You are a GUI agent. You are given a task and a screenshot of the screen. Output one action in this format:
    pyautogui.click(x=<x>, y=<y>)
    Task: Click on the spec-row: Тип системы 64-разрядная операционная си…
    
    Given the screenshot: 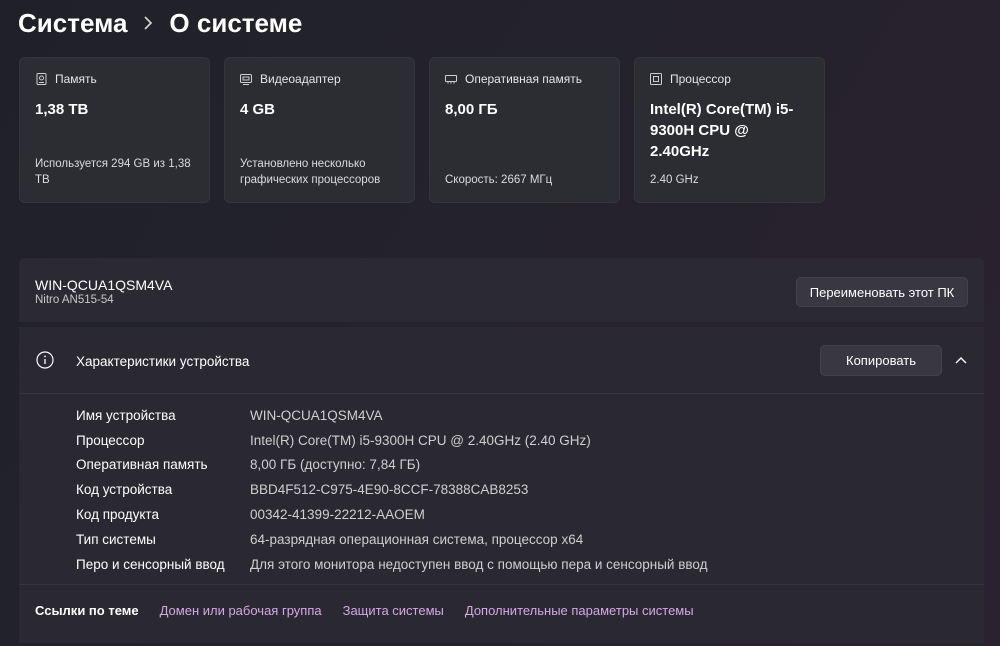 What is the action you would take?
    pyautogui.click(x=392, y=539)
    